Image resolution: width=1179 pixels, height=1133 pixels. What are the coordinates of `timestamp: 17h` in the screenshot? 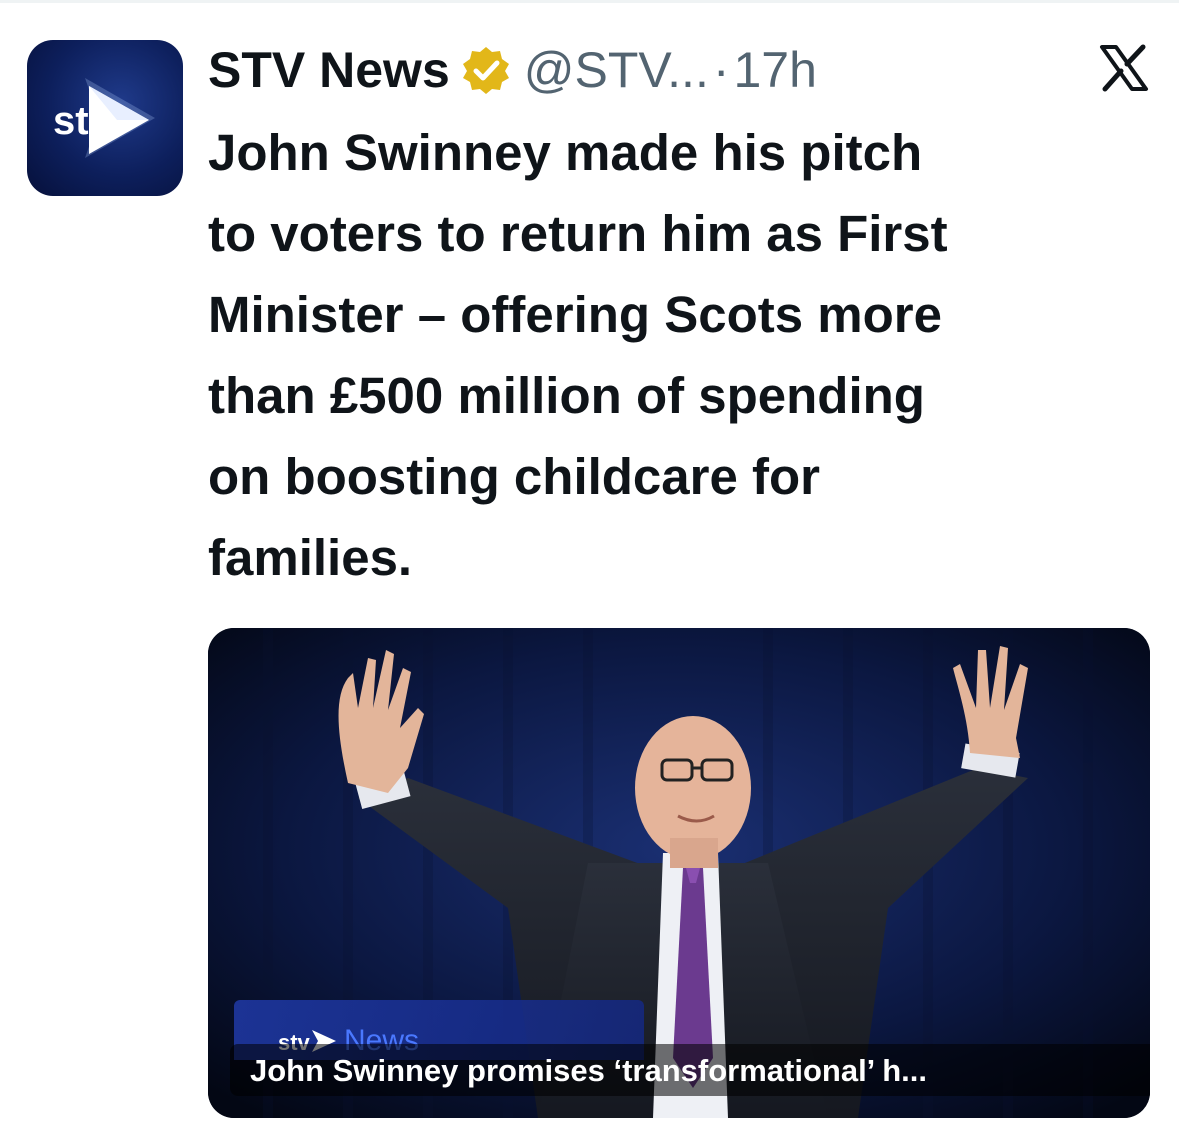 It's located at (775, 70).